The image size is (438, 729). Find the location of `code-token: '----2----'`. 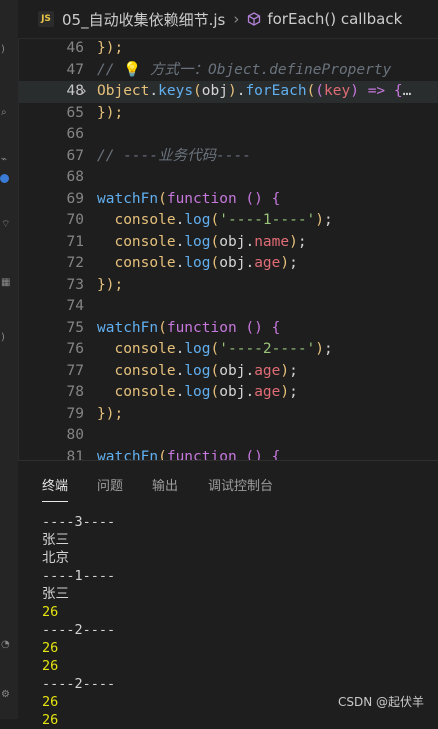

code-token: '----2----' is located at coordinates (267, 349).